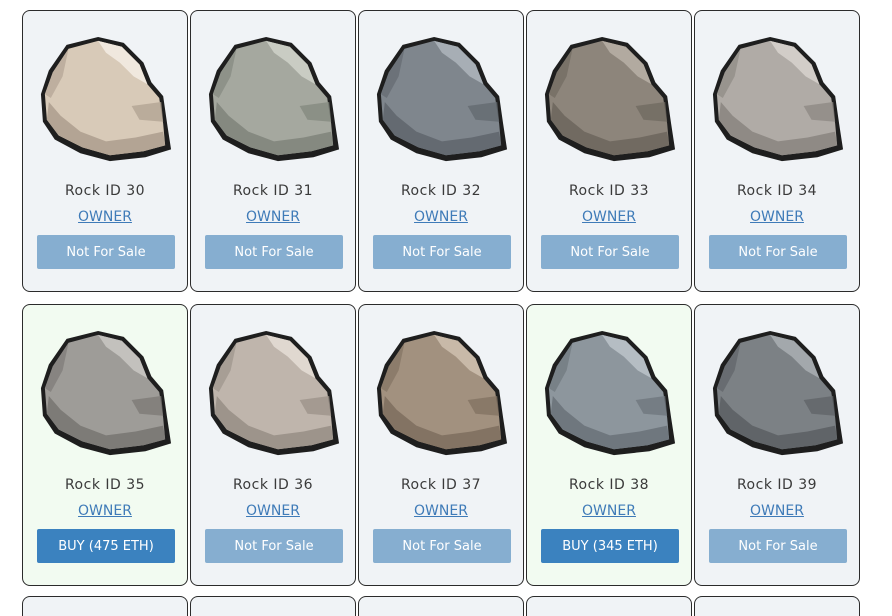  What do you see at coordinates (105, 485) in the screenshot?
I see `rock-title: Rock ID 35` at bounding box center [105, 485].